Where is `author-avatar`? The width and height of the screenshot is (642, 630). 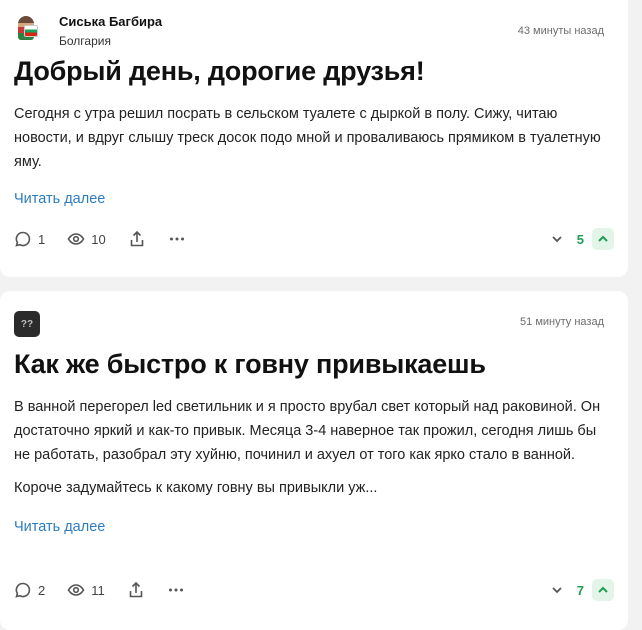 author-avatar is located at coordinates (27, 28).